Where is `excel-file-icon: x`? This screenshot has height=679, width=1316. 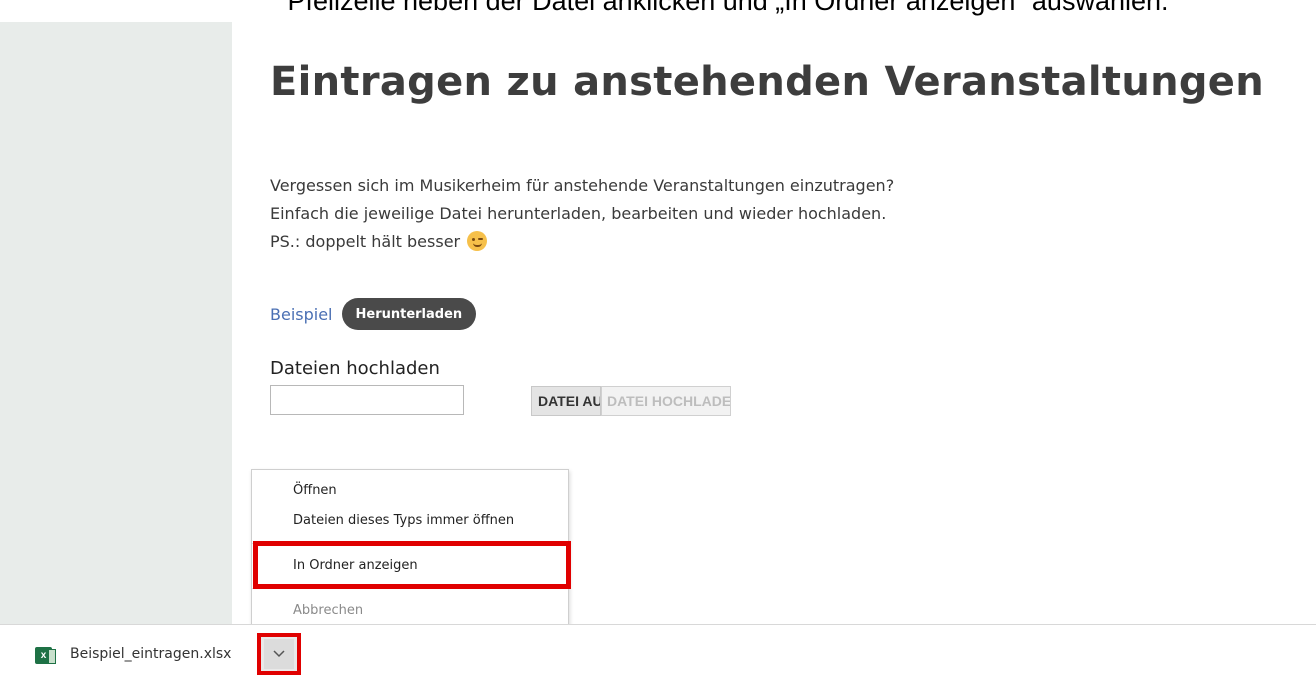 excel-file-icon: x is located at coordinates (45, 655).